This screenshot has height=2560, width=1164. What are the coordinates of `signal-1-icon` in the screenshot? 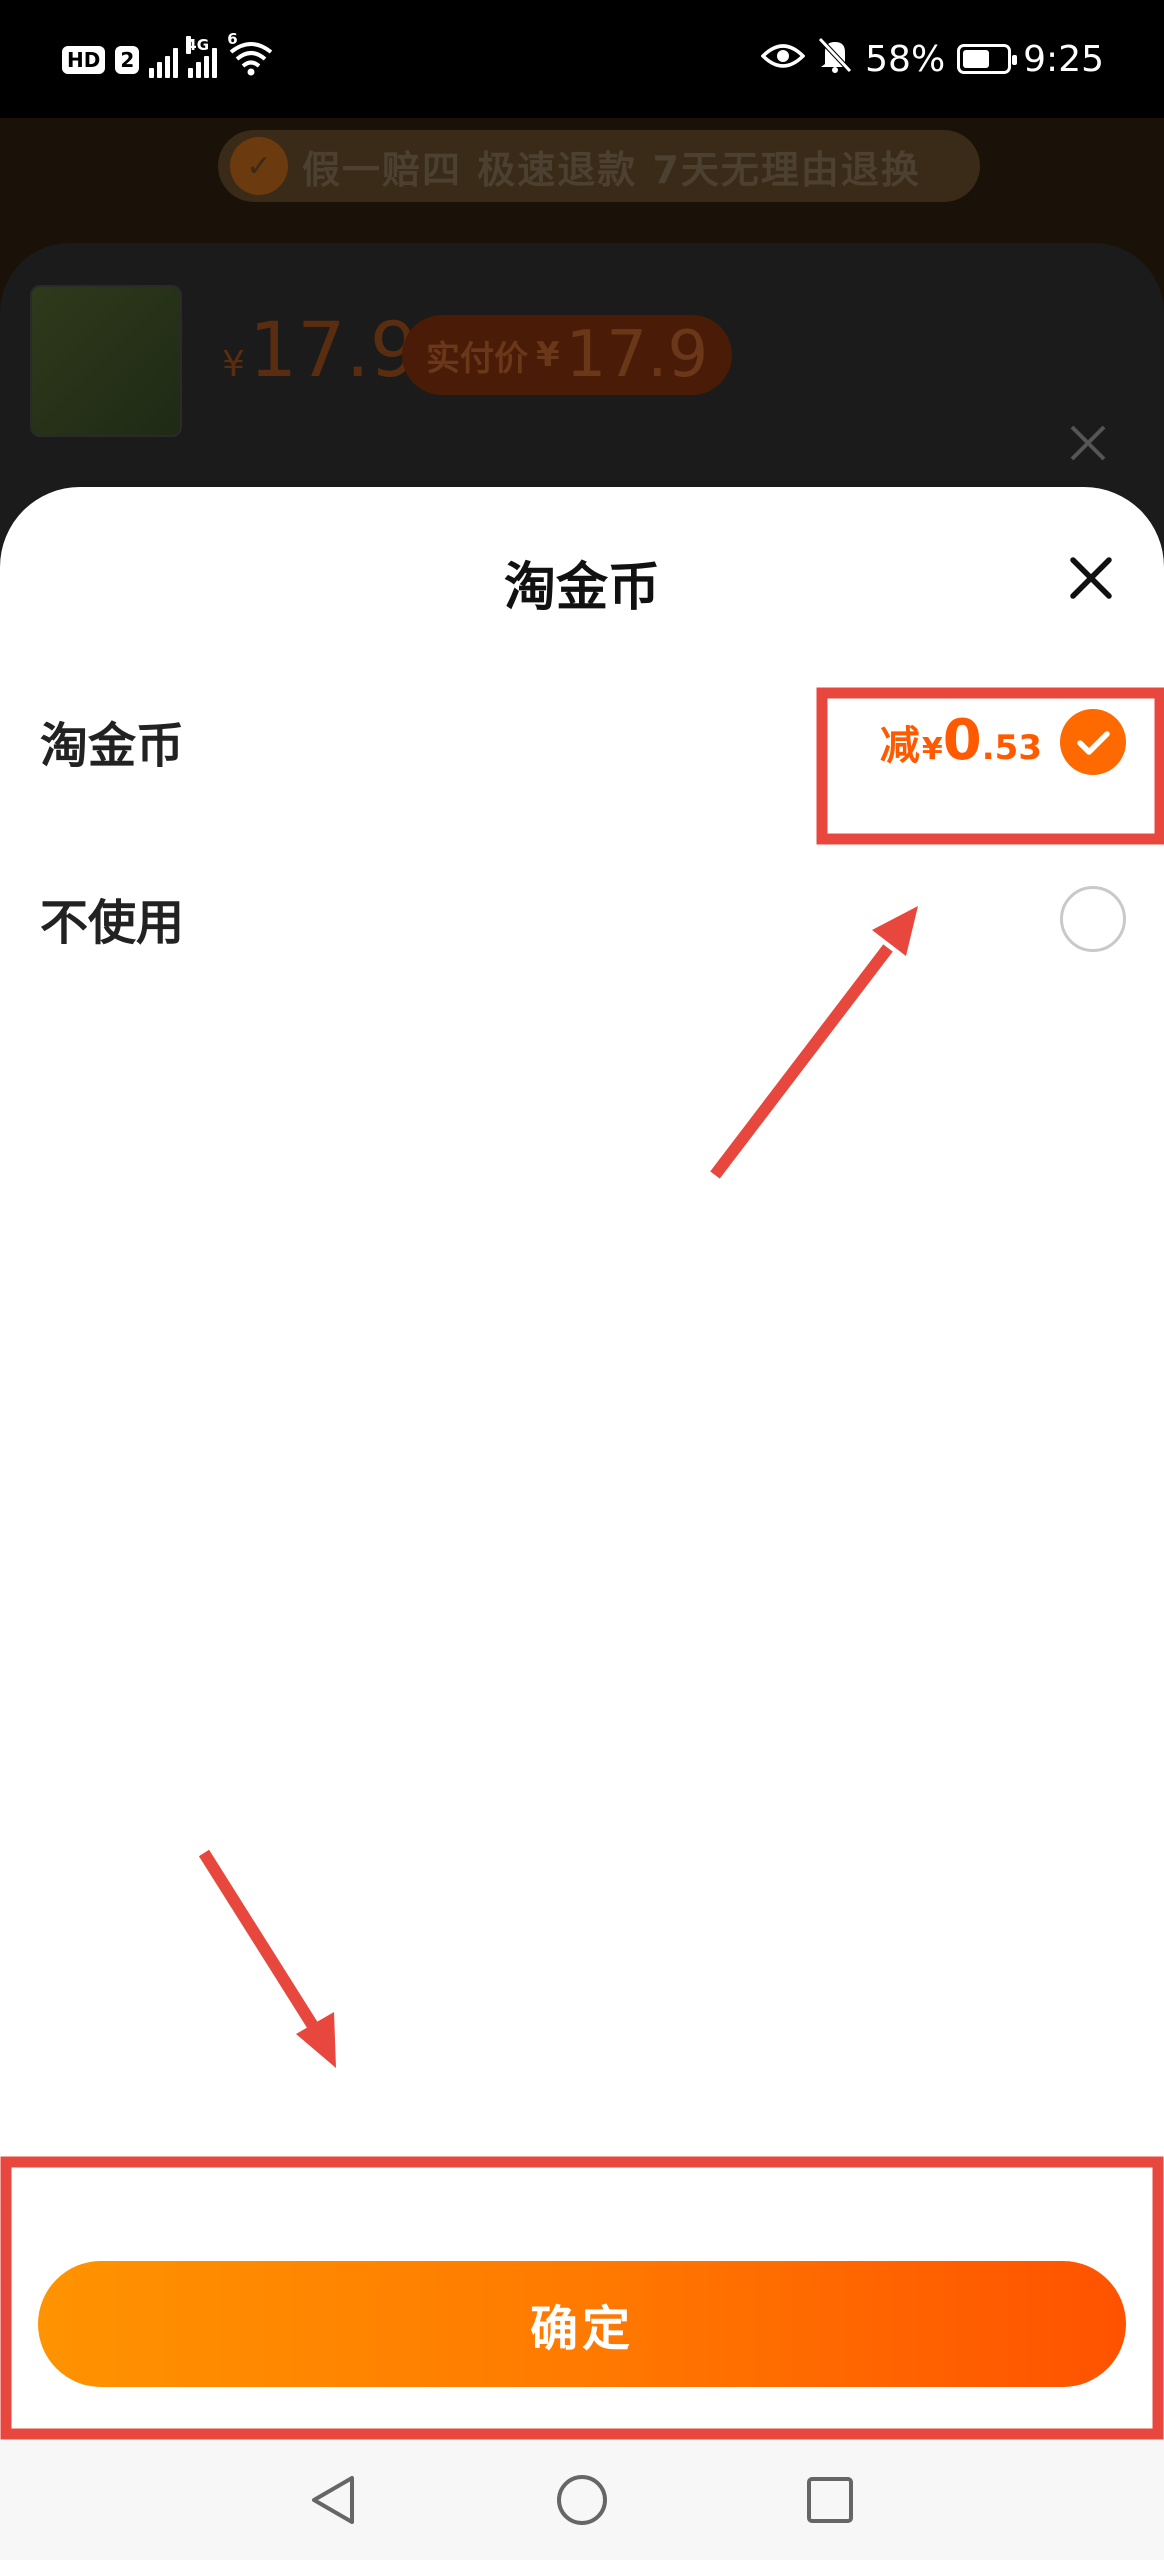 It's located at (164, 60).